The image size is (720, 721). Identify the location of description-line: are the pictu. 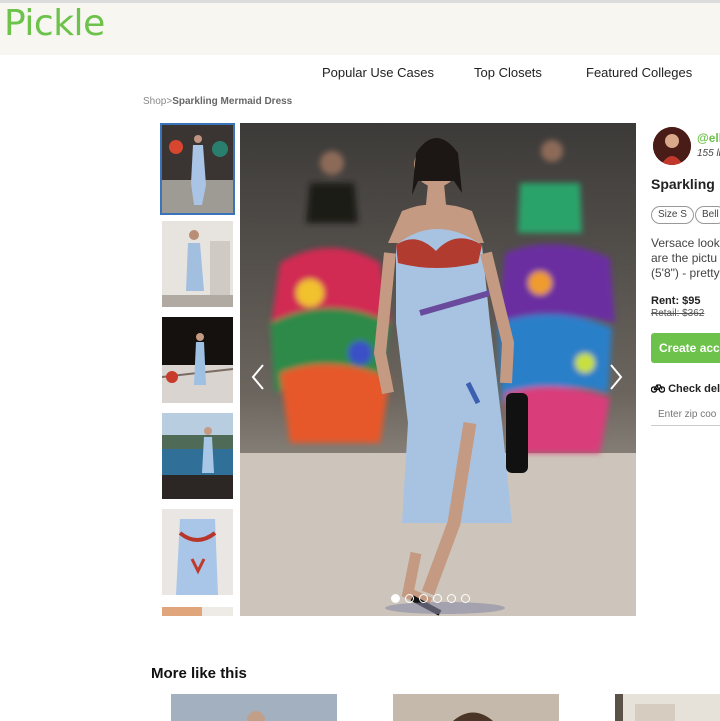
(684, 258).